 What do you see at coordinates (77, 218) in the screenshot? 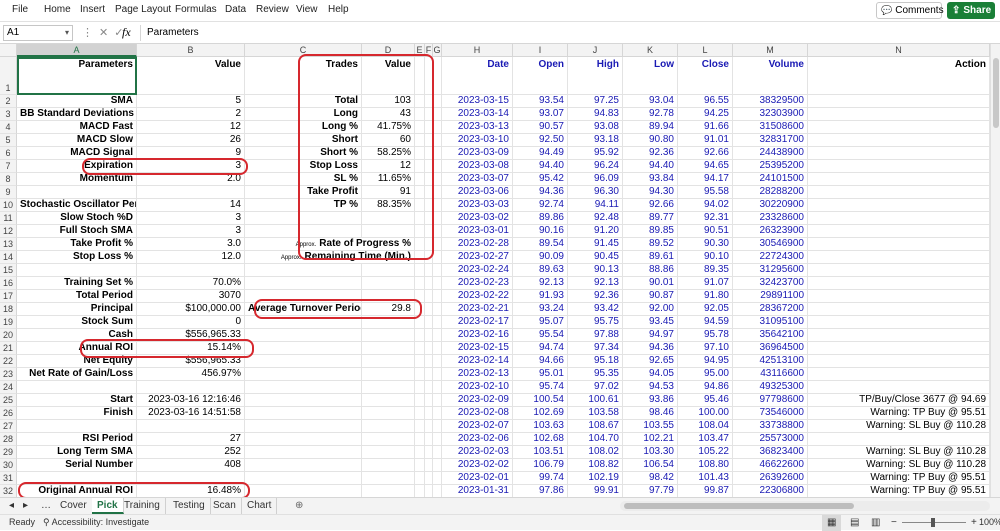
I see `param-label: Slow Stoch %D` at bounding box center [77, 218].